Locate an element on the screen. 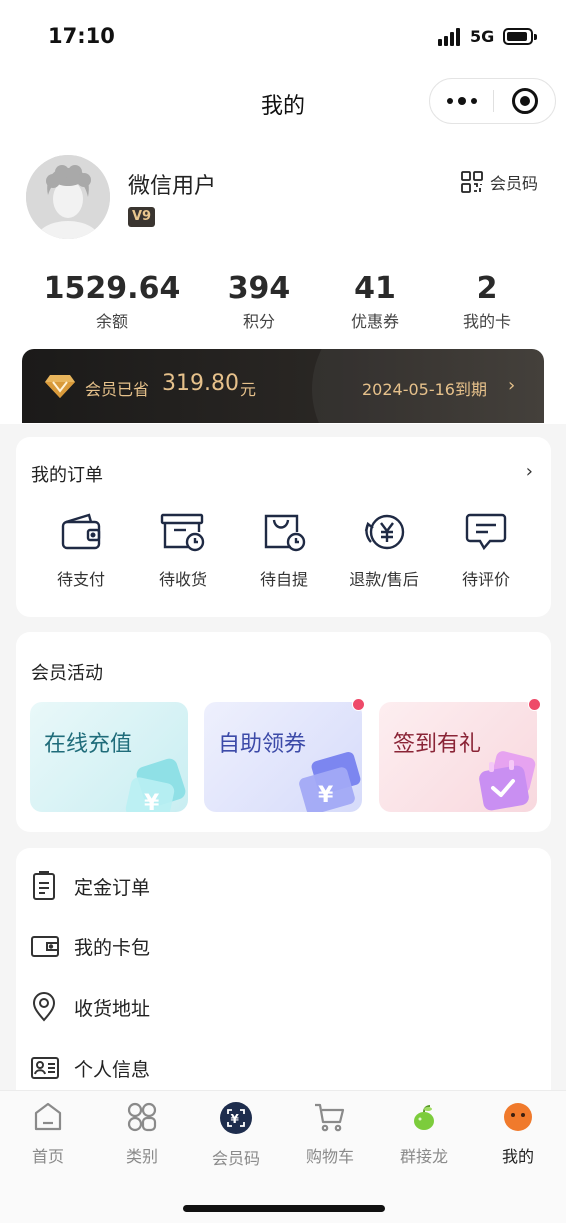 The width and height of the screenshot is (566, 1223). signal-icon is located at coordinates (451, 37).